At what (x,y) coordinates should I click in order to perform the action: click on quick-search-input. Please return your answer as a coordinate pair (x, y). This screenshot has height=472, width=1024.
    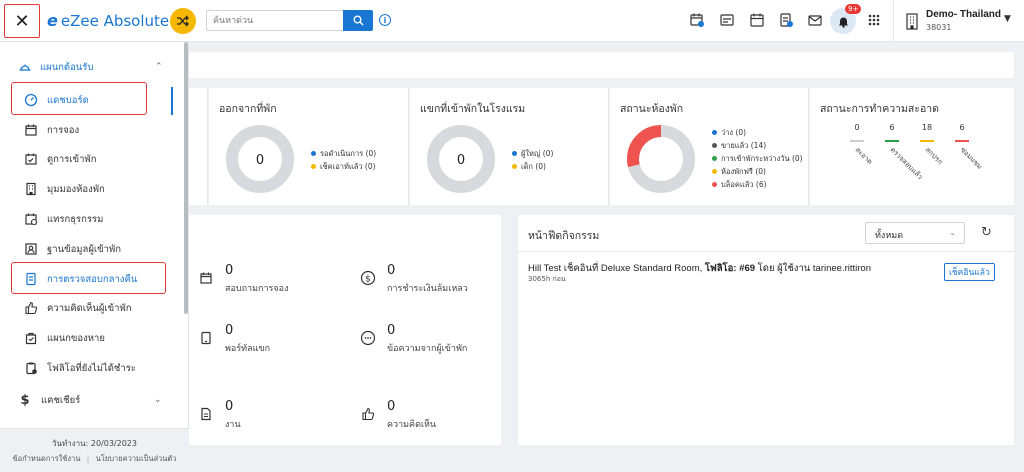
    Looking at the image, I should click on (274, 20).